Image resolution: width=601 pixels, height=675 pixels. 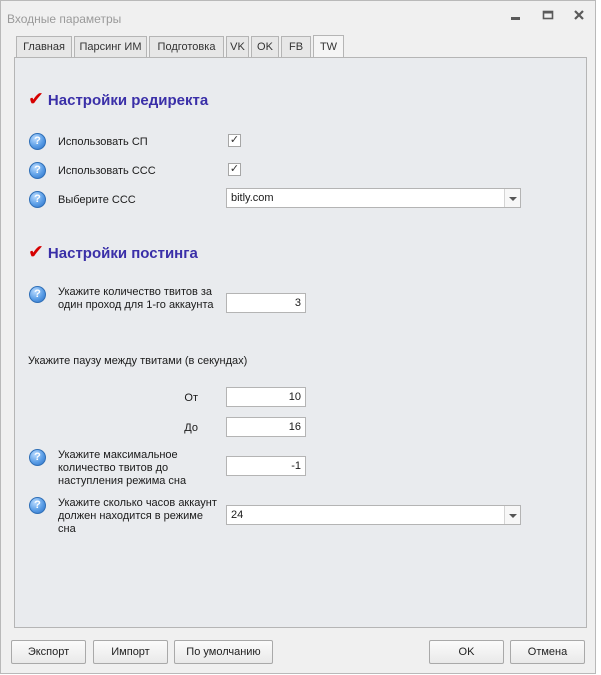 What do you see at coordinates (548, 15) in the screenshot?
I see `maximize-icon` at bounding box center [548, 15].